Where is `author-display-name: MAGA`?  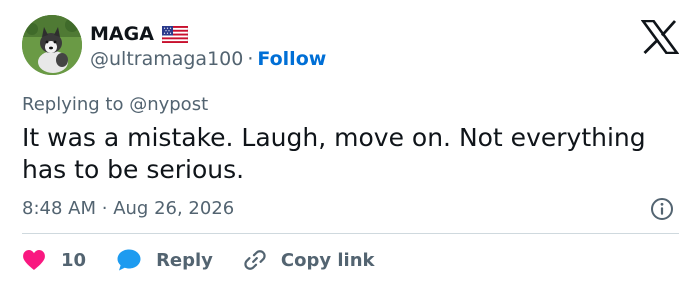 author-display-name: MAGA is located at coordinates (122, 34).